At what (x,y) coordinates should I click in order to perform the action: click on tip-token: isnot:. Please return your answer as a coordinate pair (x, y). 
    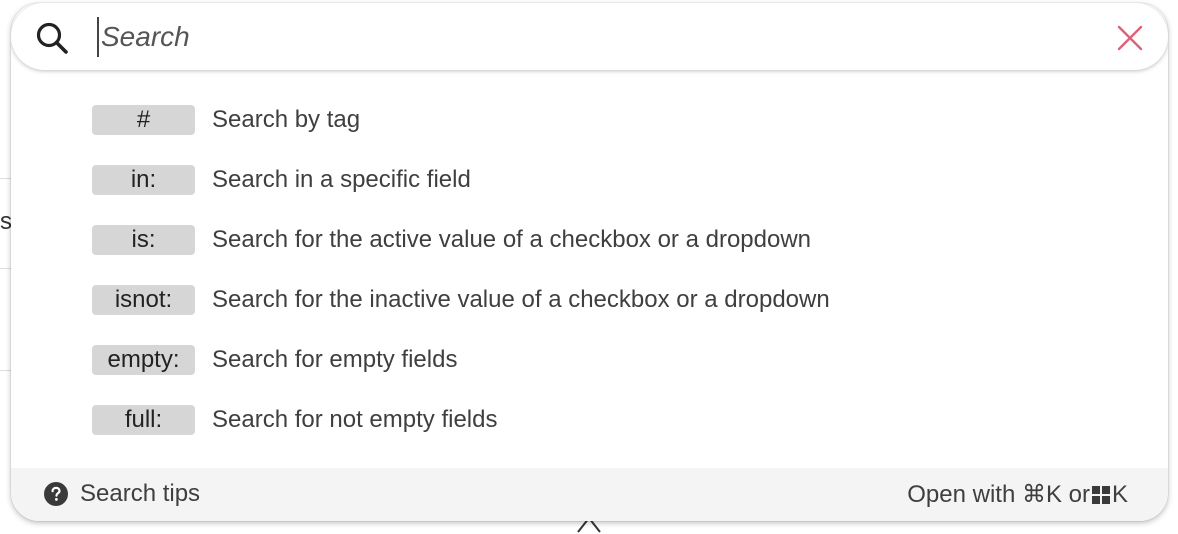
    Looking at the image, I should click on (143, 300).